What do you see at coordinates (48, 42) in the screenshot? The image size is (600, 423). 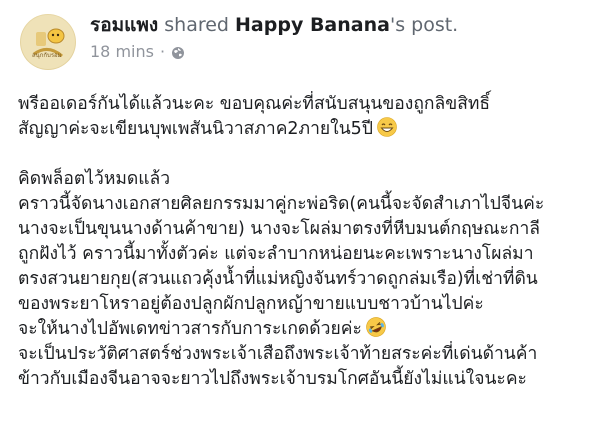 I see `author-avatar: สนุกกับรอม` at bounding box center [48, 42].